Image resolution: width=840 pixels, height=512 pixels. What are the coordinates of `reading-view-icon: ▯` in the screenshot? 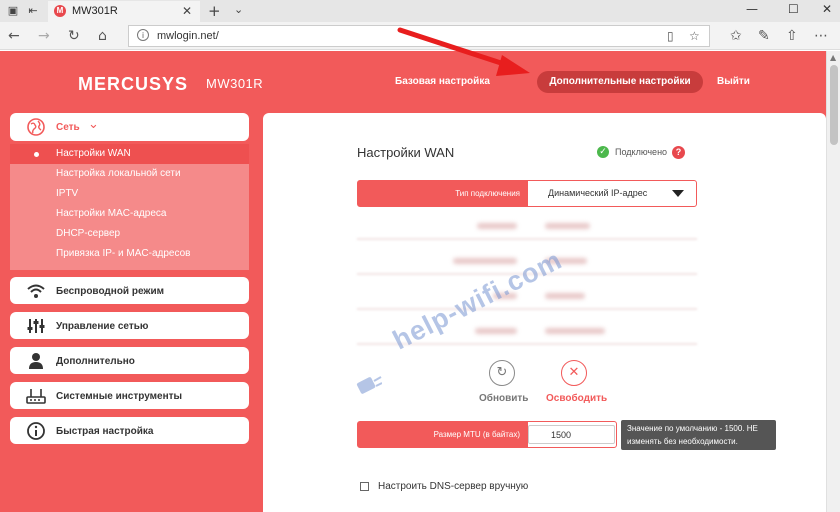 It's located at (670, 36).